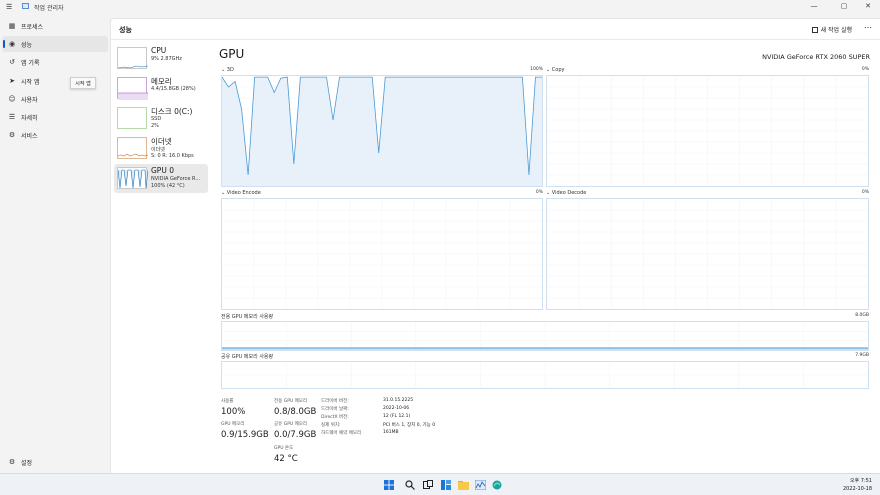 The height and width of the screenshot is (495, 880). I want to click on graph-label-video-decode: ⌄ Video Decode, so click(566, 193).